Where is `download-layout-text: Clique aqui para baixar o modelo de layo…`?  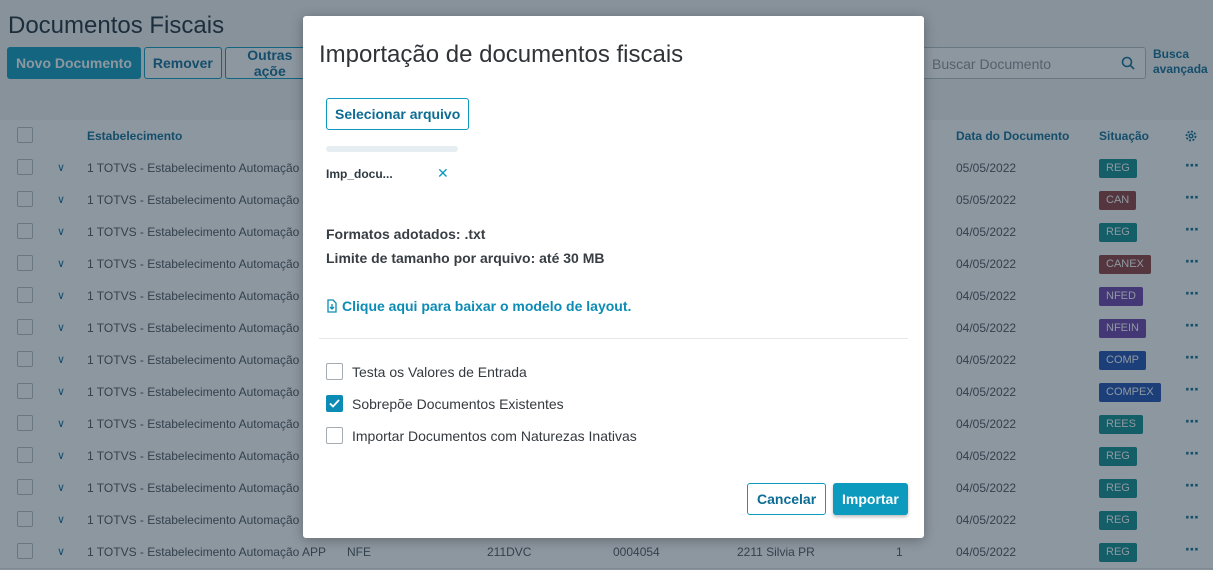
download-layout-text: Clique aqui para baixar o modelo de layo… is located at coordinates (487, 306).